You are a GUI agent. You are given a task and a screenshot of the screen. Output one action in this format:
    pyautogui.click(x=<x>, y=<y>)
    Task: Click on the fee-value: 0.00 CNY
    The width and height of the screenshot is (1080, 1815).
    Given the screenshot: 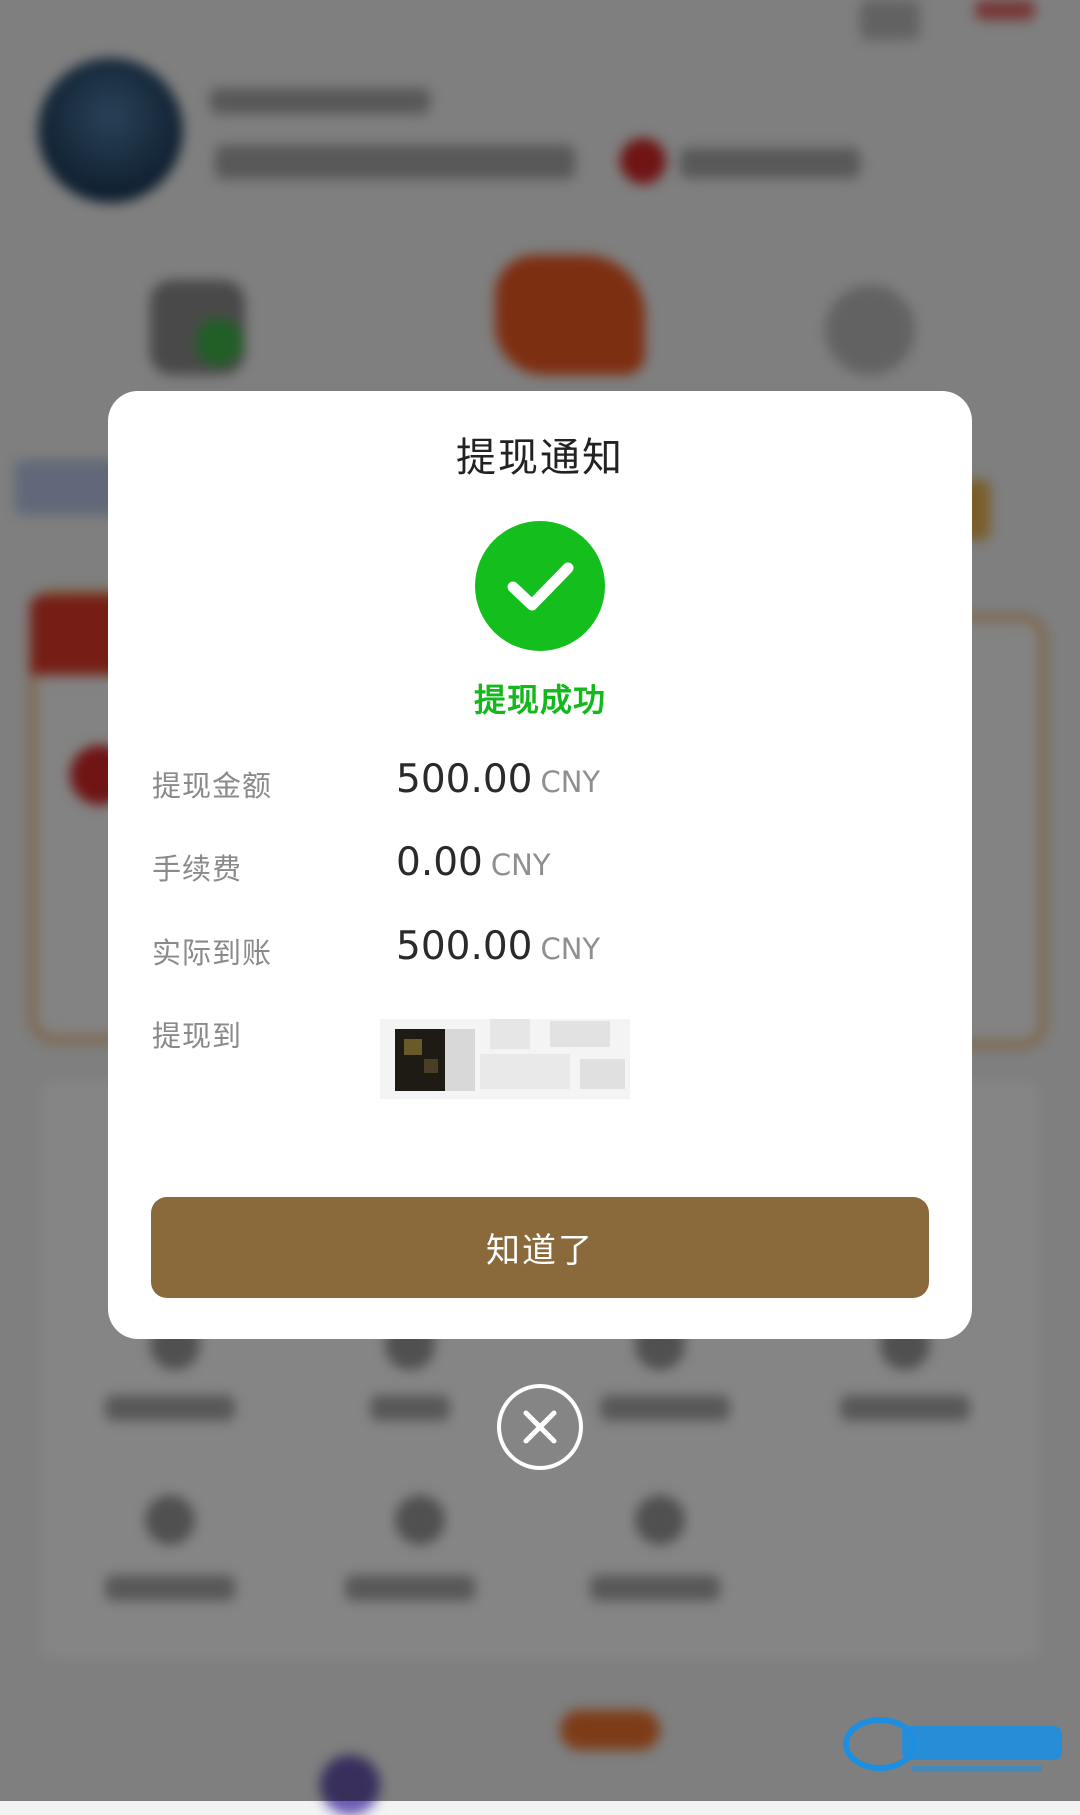 What is the action you would take?
    pyautogui.click(x=473, y=862)
    